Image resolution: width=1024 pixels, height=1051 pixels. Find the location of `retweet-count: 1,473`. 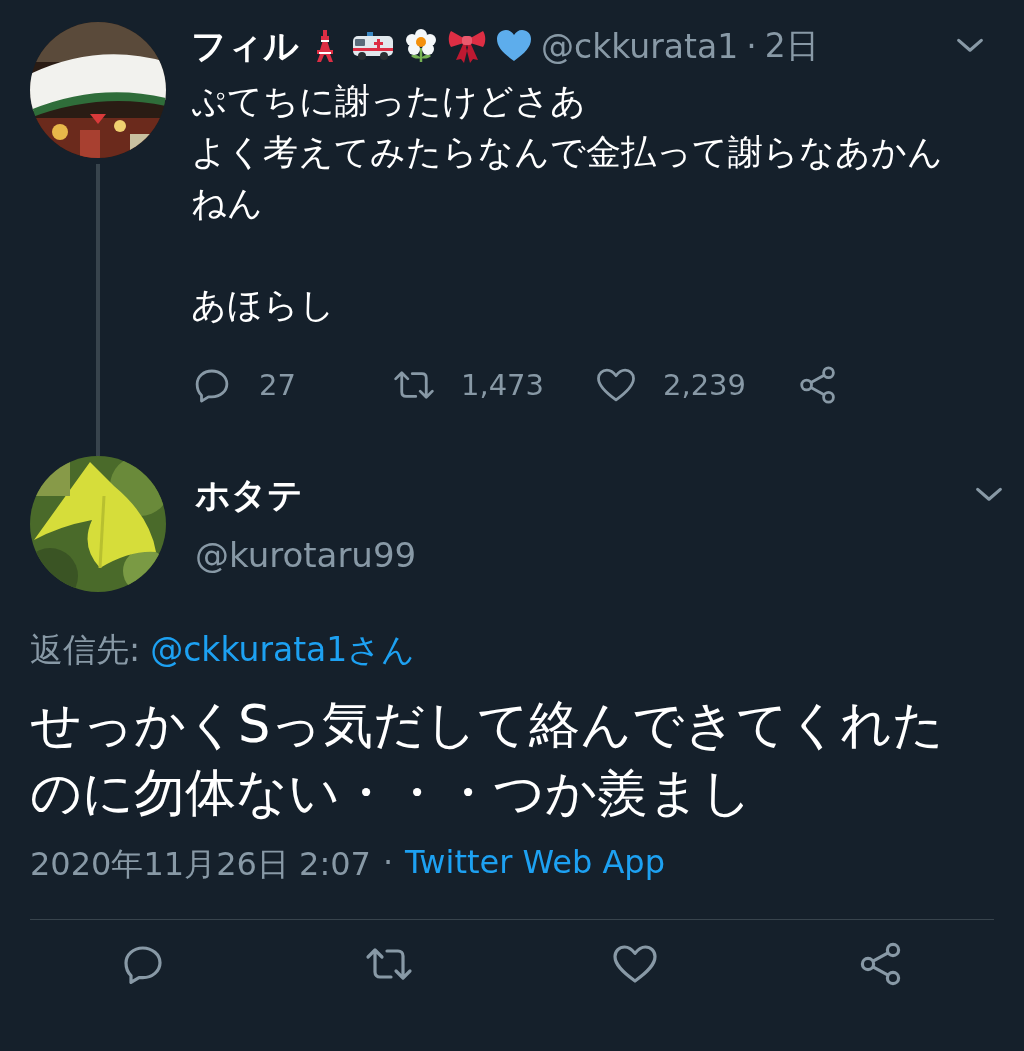

retweet-count: 1,473 is located at coordinates (503, 385).